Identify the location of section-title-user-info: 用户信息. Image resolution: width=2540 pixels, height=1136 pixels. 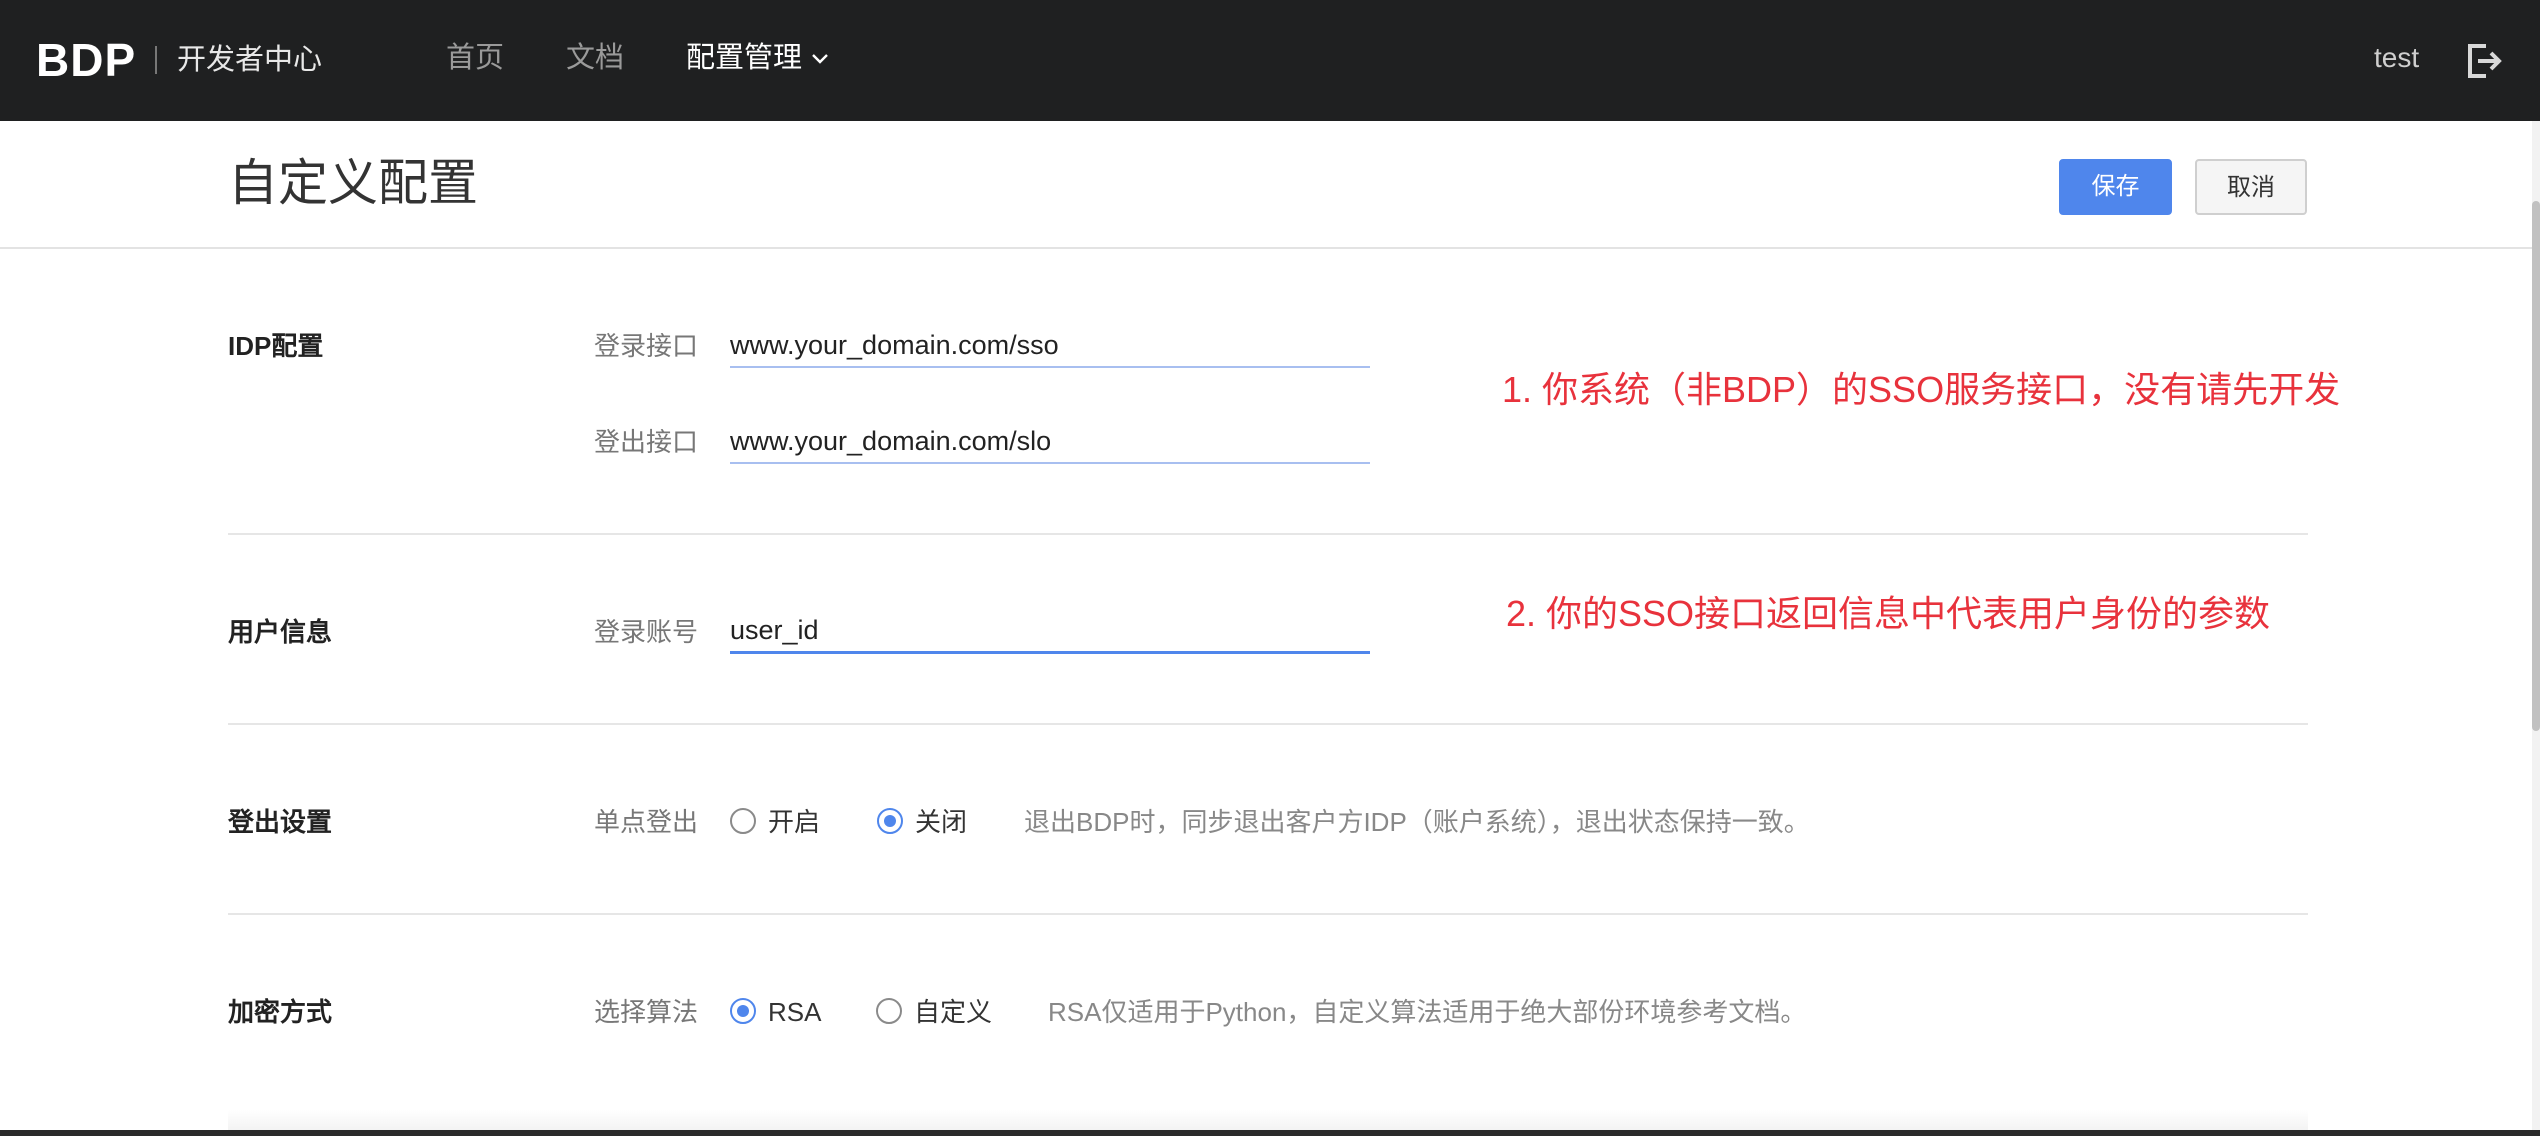
(280, 632).